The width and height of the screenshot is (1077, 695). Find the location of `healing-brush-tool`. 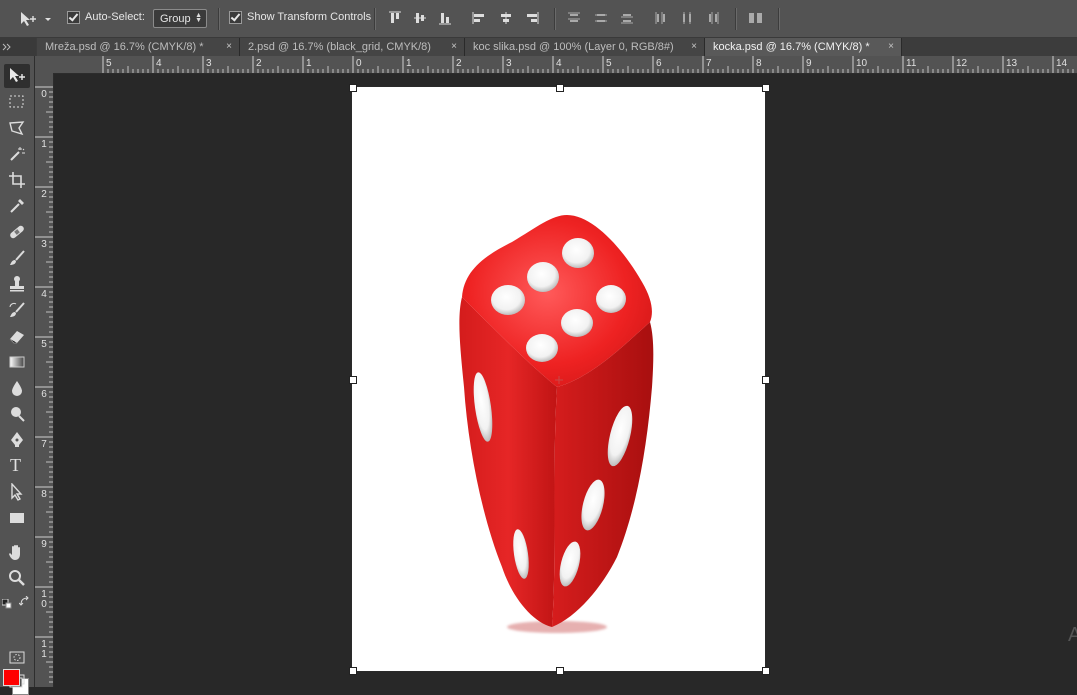

healing-brush-tool is located at coordinates (17, 232).